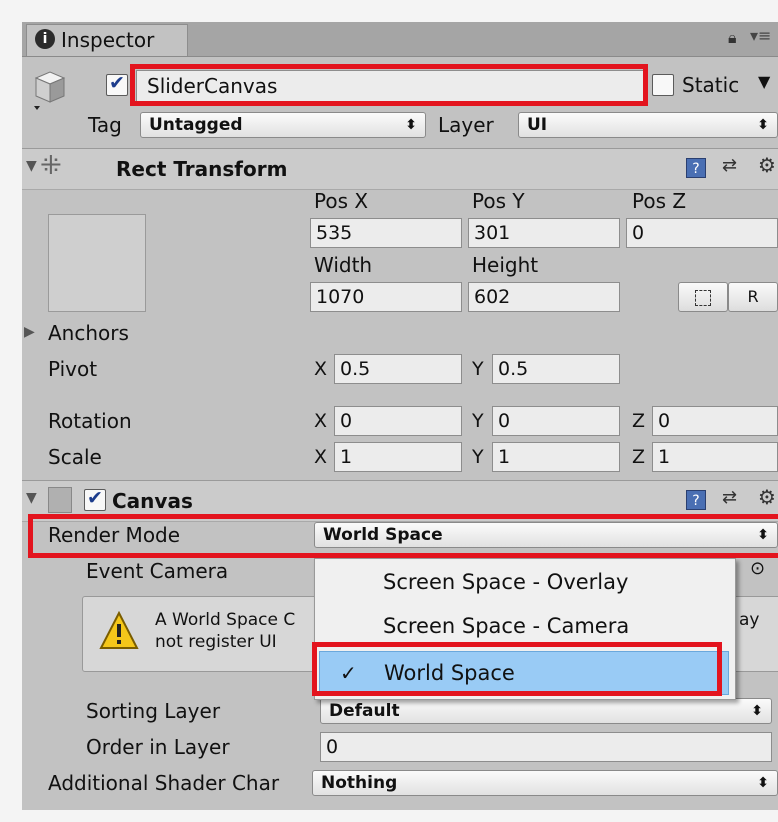  Describe the element at coordinates (29, 332) in the screenshot. I see `anchors-foldout-icon: ▶` at that location.